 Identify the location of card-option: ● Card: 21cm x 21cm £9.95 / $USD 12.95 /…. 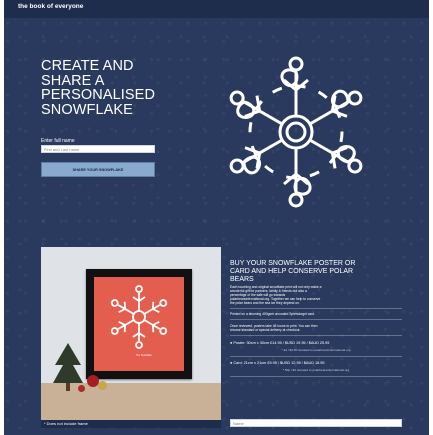
(277, 363).